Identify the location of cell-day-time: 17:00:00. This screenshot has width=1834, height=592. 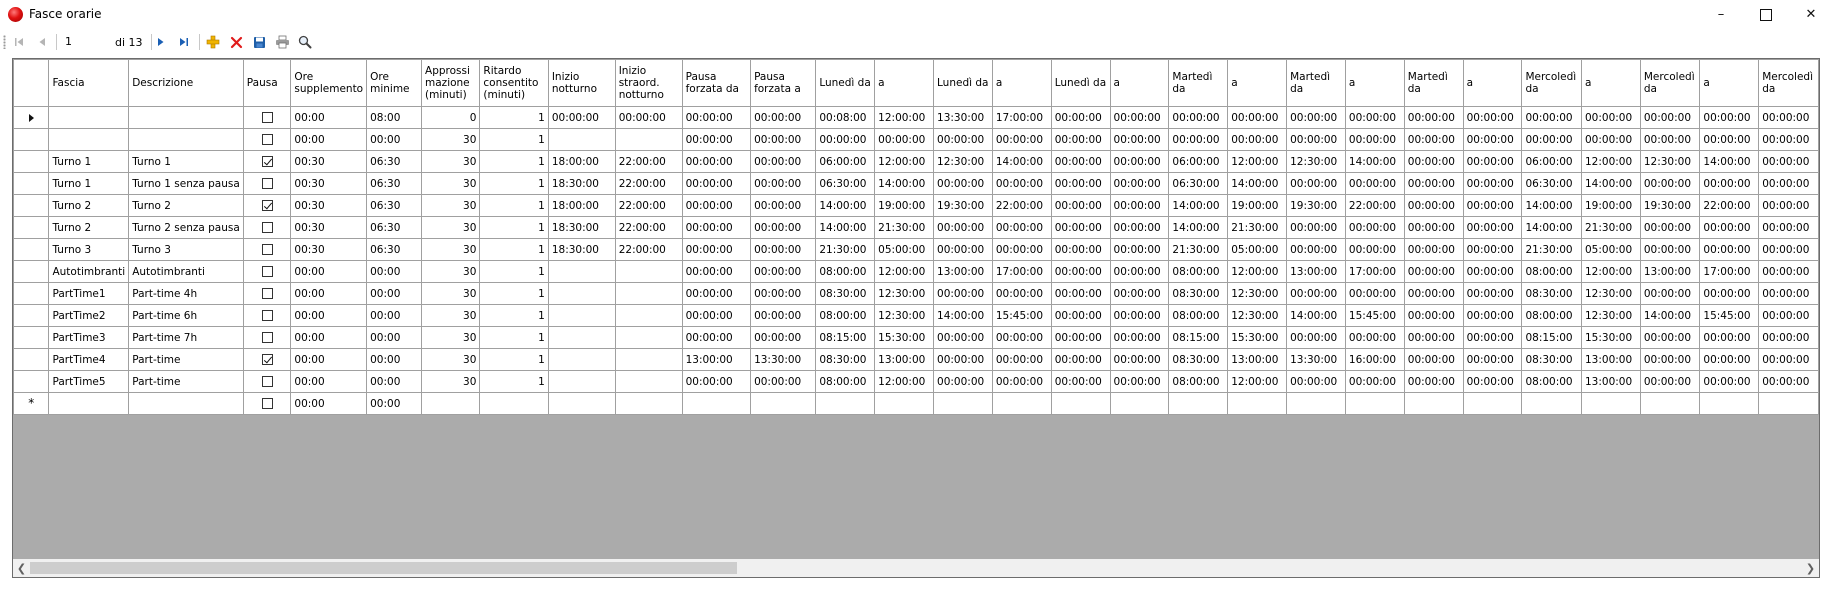
(1021, 271).